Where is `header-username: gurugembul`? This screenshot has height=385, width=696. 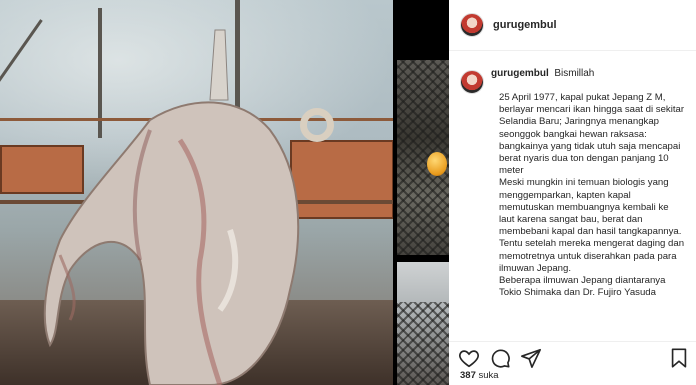 header-username: gurugembul is located at coordinates (525, 25).